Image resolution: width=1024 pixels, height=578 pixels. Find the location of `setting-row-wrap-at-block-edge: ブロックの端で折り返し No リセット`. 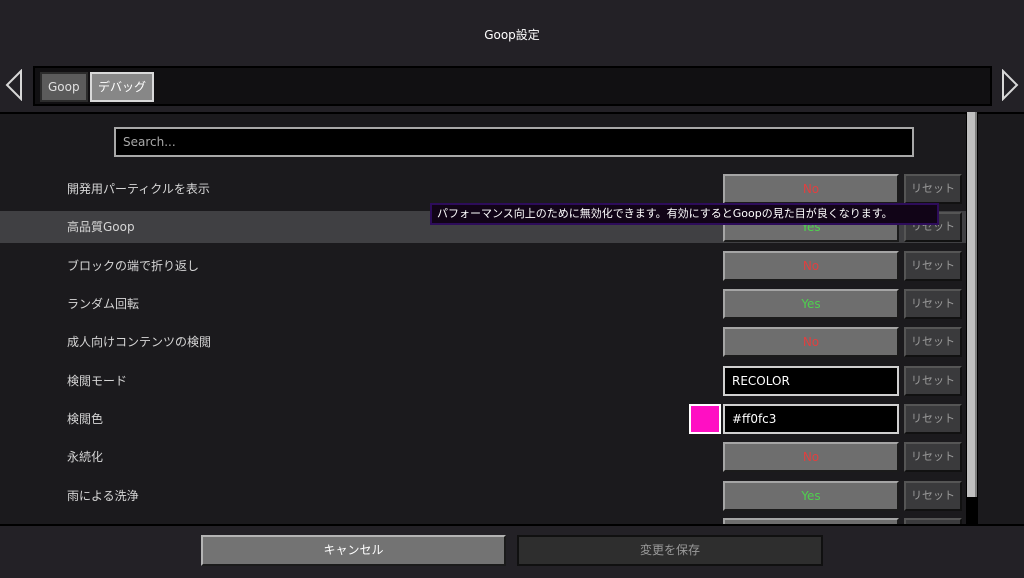

setting-row-wrap-at-block-edge: ブロックの端で折り返し No リセット is located at coordinates (483, 266).